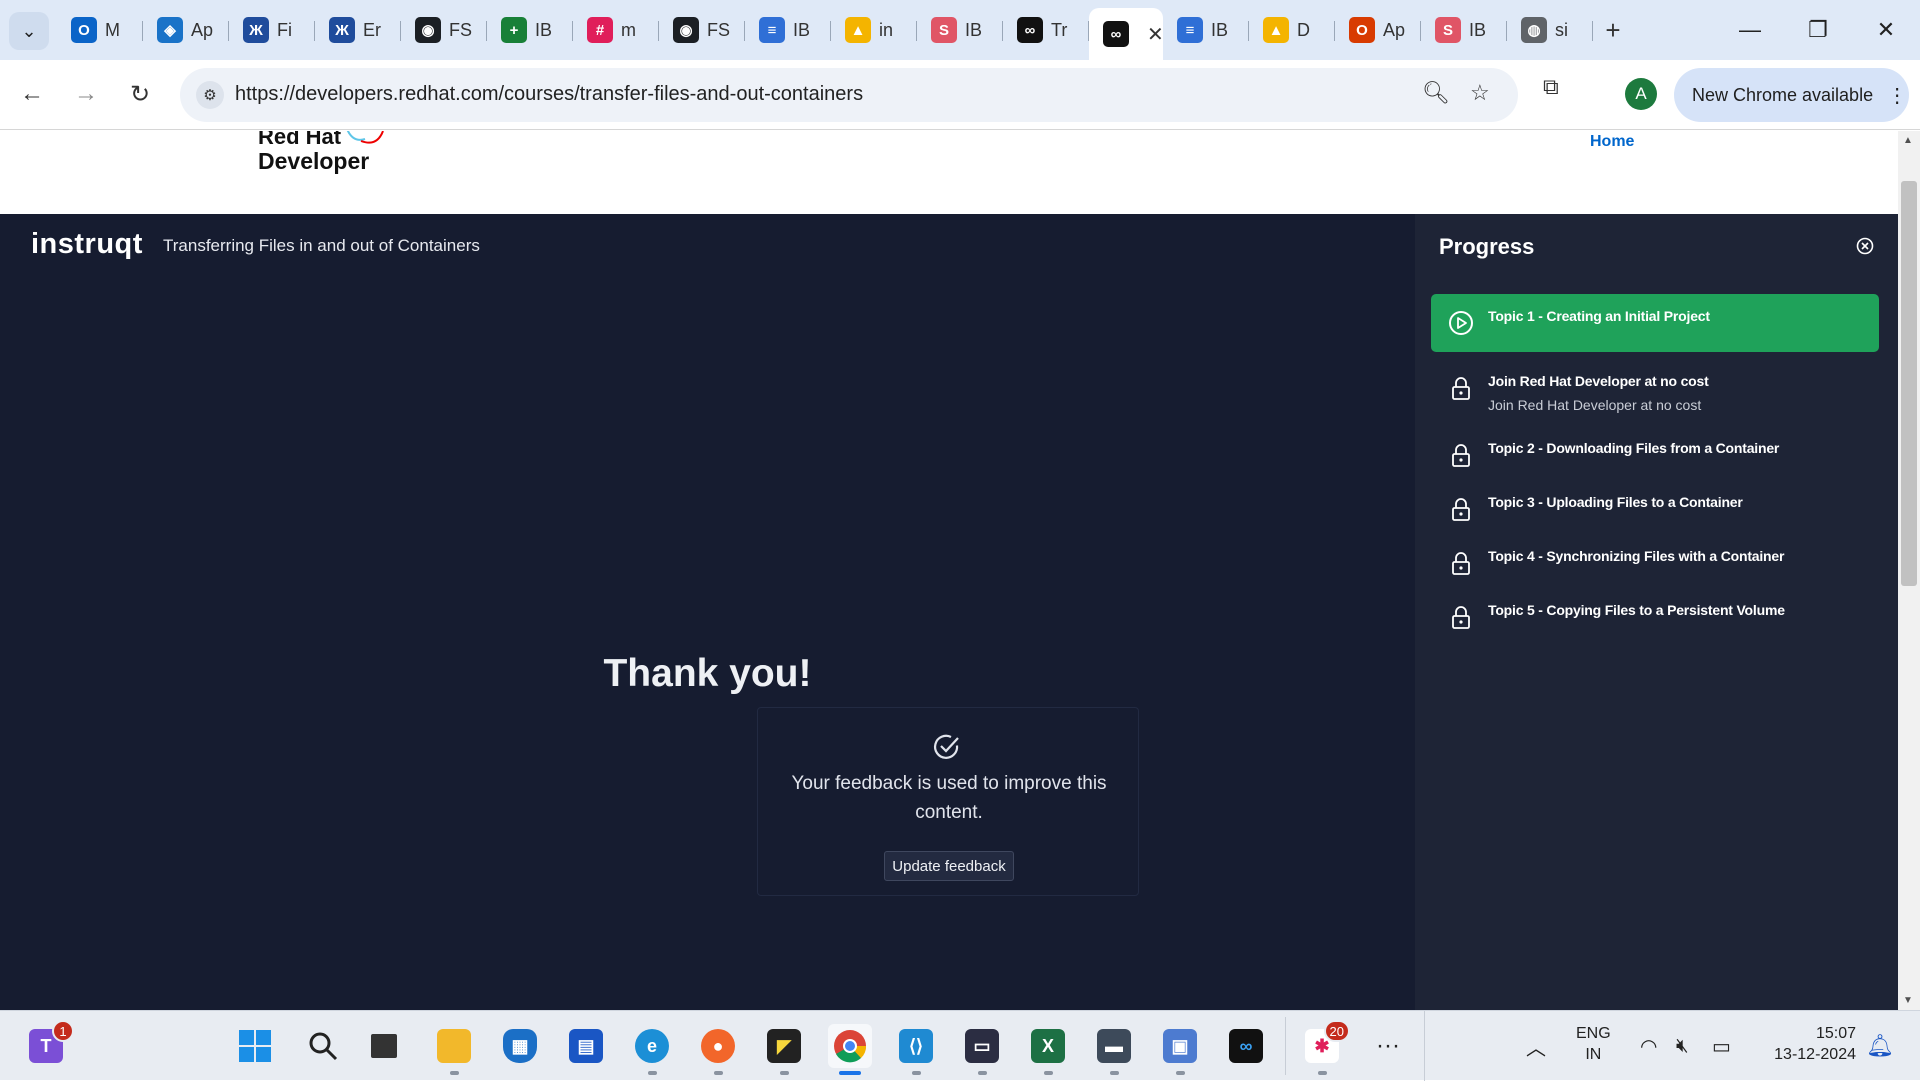 The image size is (1920, 1081). I want to click on store-icon: ▤, so click(586, 1046).